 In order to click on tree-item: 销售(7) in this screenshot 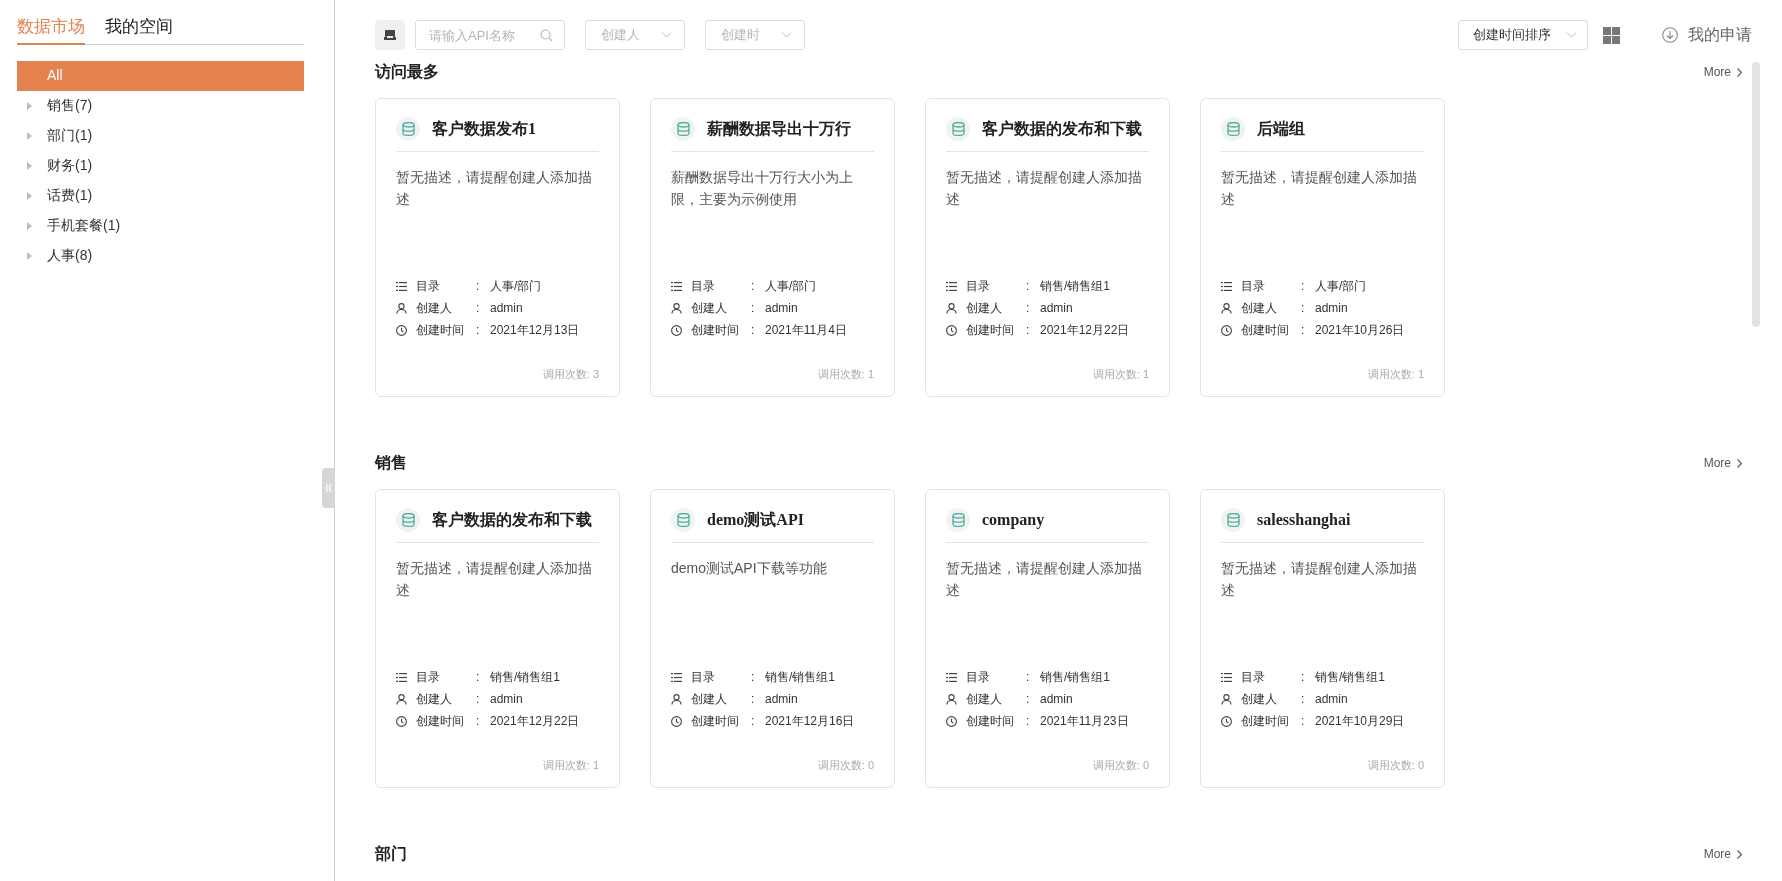, I will do `click(160, 105)`.